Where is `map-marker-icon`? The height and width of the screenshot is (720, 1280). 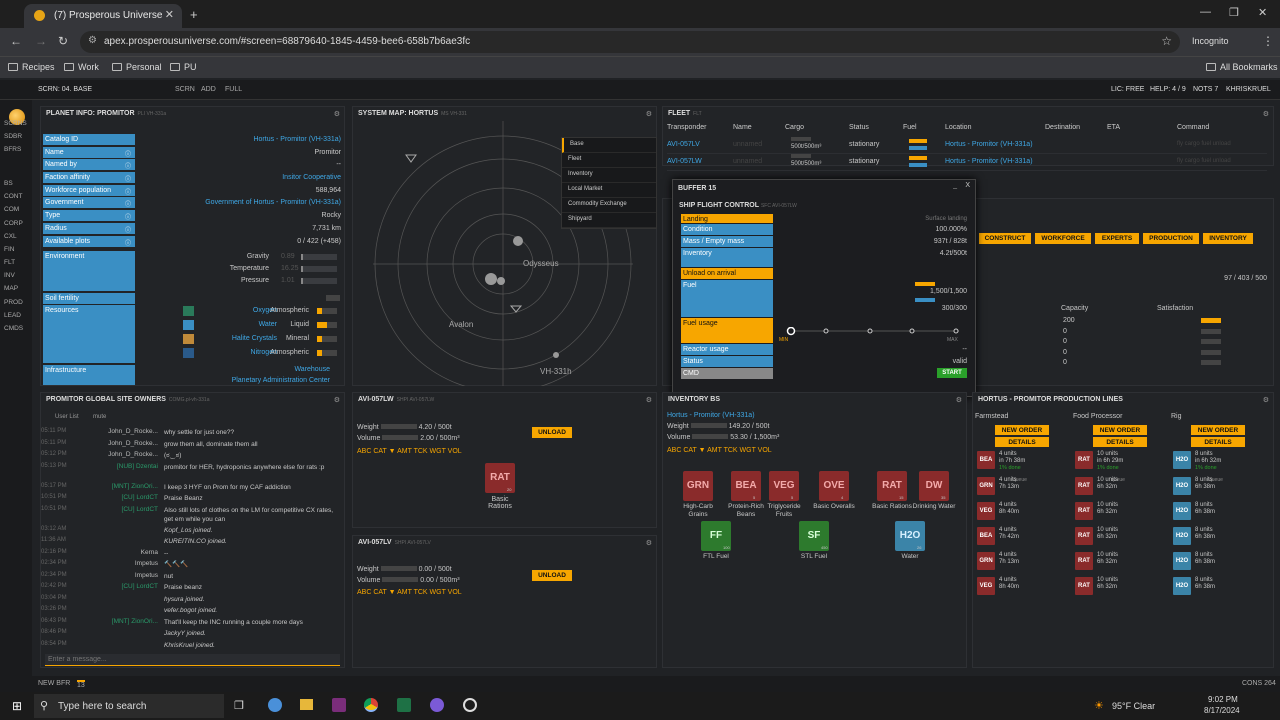 map-marker-icon is located at coordinates (411, 158).